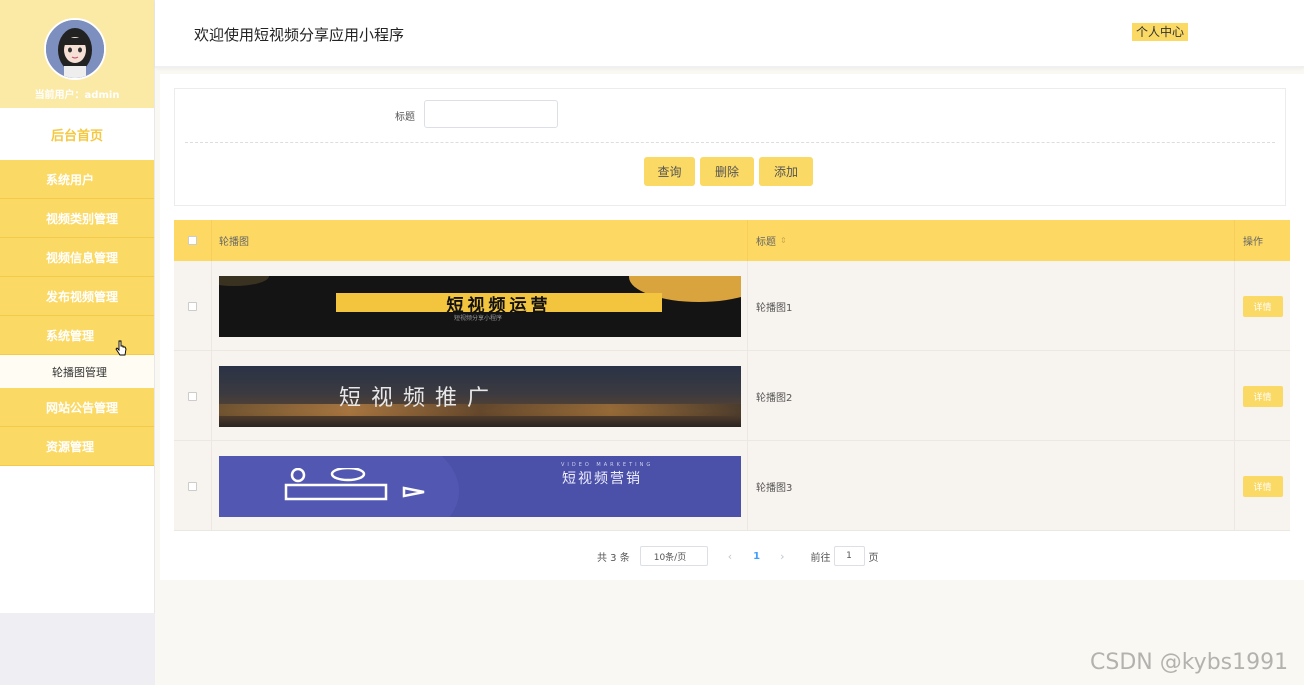 The height and width of the screenshot is (685, 1304). I want to click on table-header: 轮播图 标题 ⇕ 操作, so click(732, 240).